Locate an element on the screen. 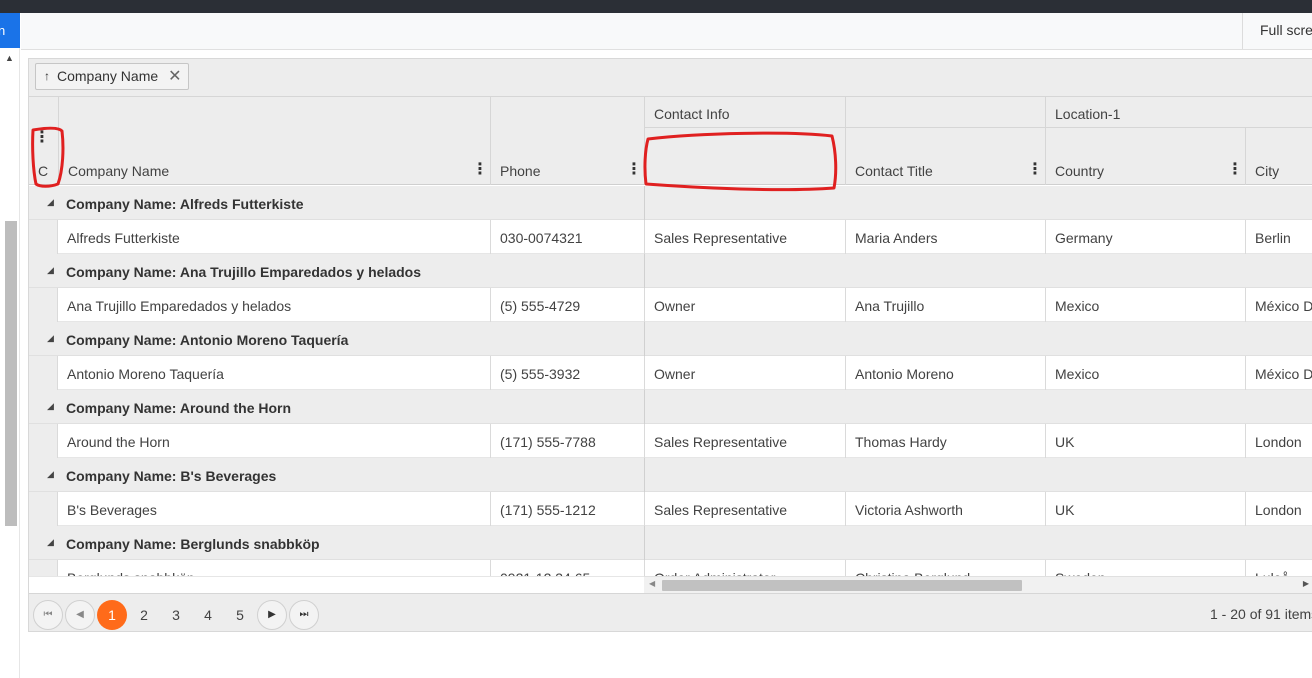  cell-phone: (5) 555-4729 is located at coordinates (567, 305).